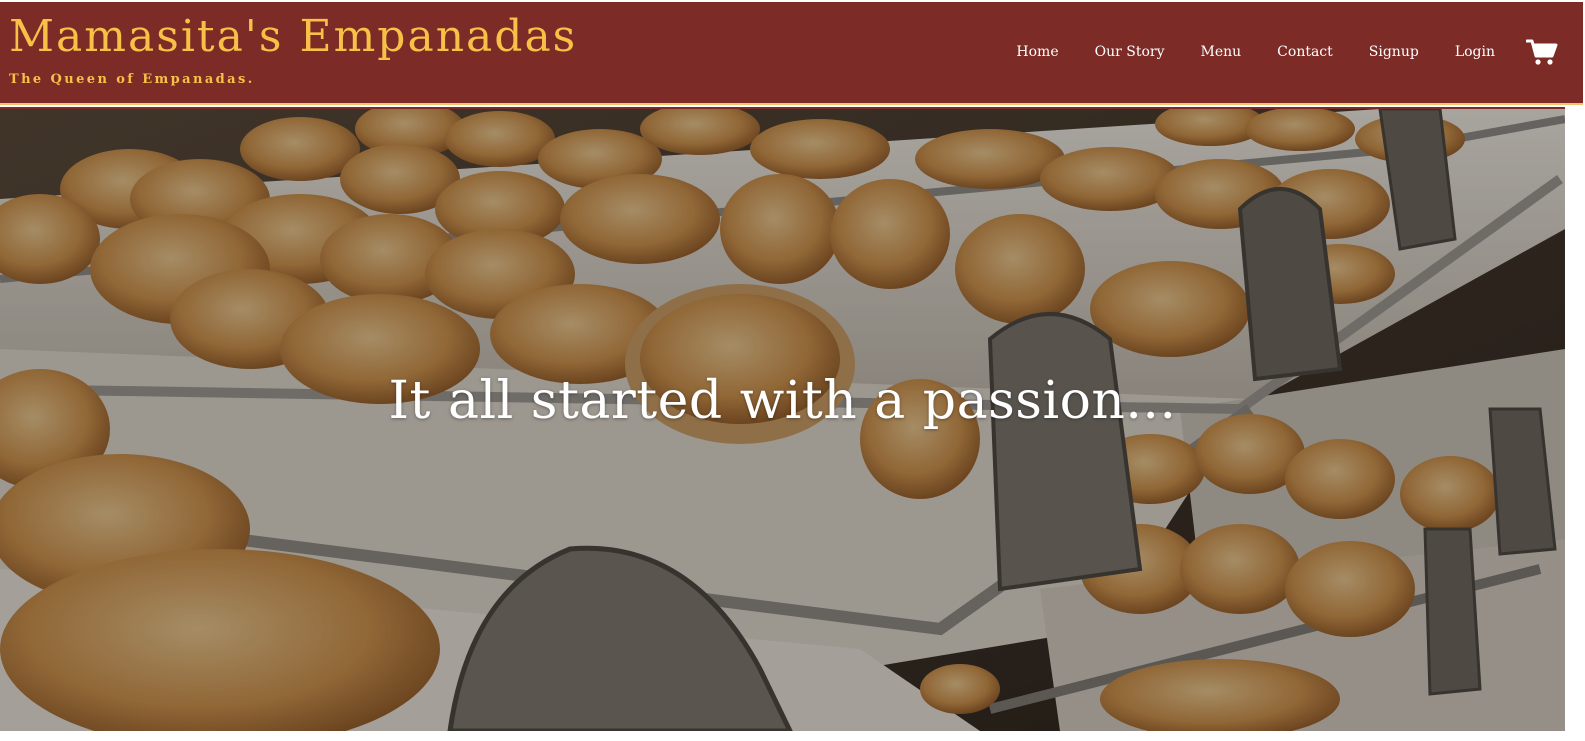 The image size is (1585, 741). What do you see at coordinates (1394, 52) in the screenshot?
I see `nav-signup-link: Signup` at bounding box center [1394, 52].